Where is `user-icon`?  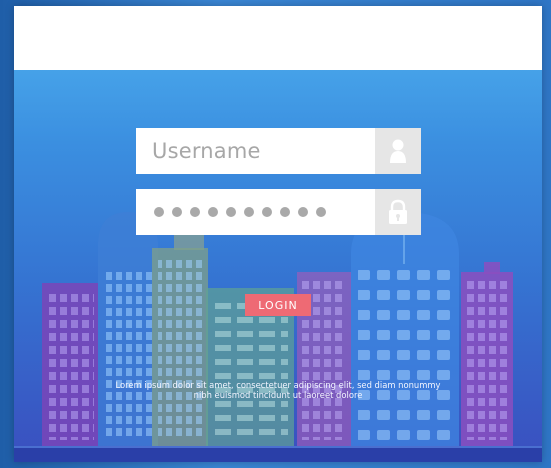
user-icon is located at coordinates (398, 151).